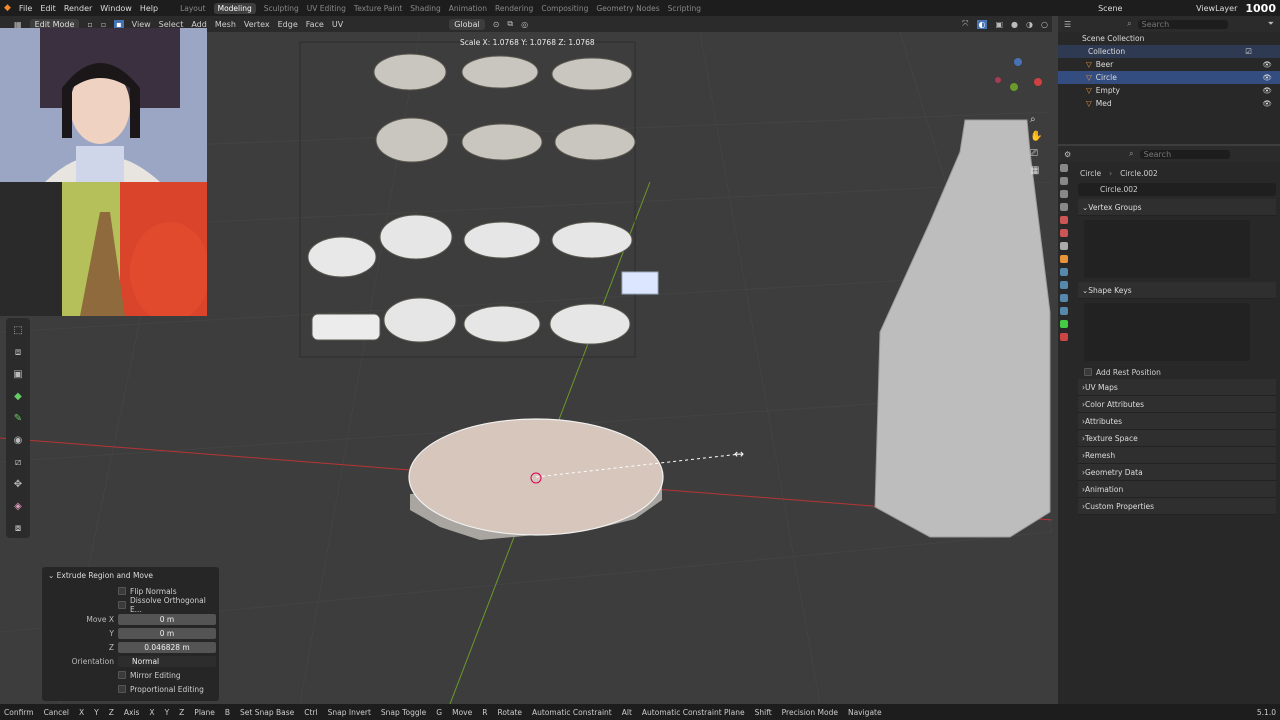 The height and width of the screenshot is (720, 1280). I want to click on physics-tab-icon, so click(1064, 298).